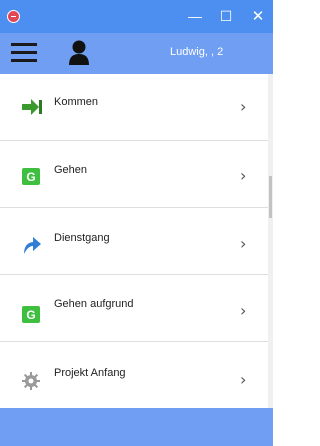 Image resolution: width=320 pixels, height=446 pixels. Describe the element at coordinates (136, 16) in the screenshot. I see `window-titlebar: — ☐ ✕` at that location.